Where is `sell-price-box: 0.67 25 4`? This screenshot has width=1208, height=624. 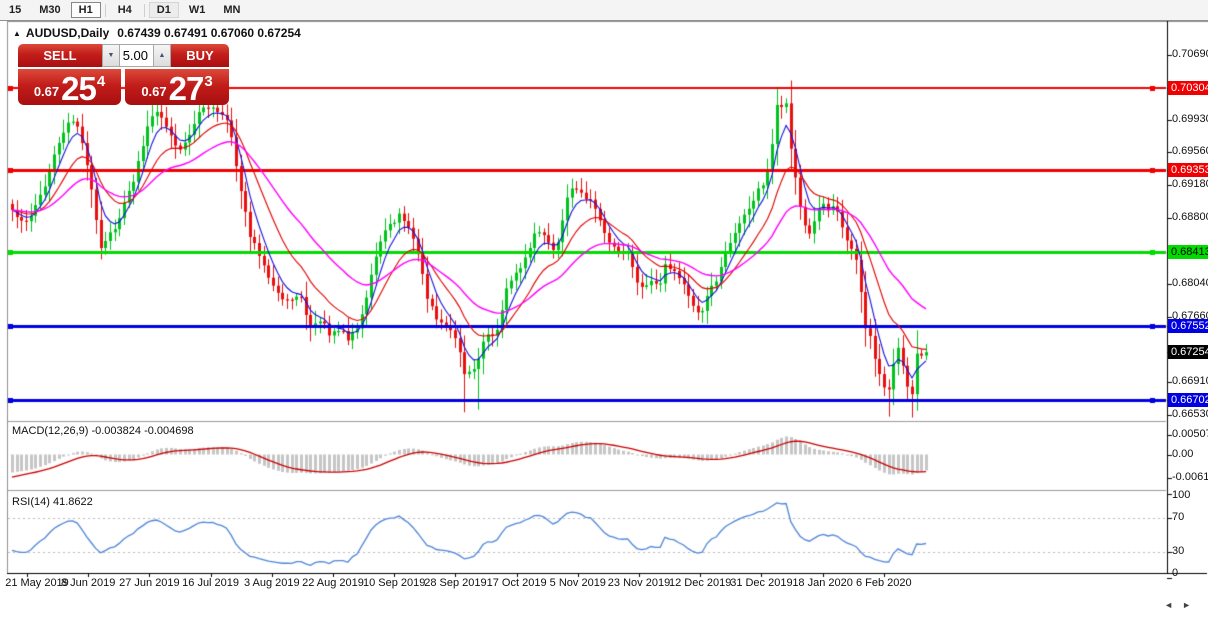
sell-price-box: 0.67 25 4 is located at coordinates (69, 87).